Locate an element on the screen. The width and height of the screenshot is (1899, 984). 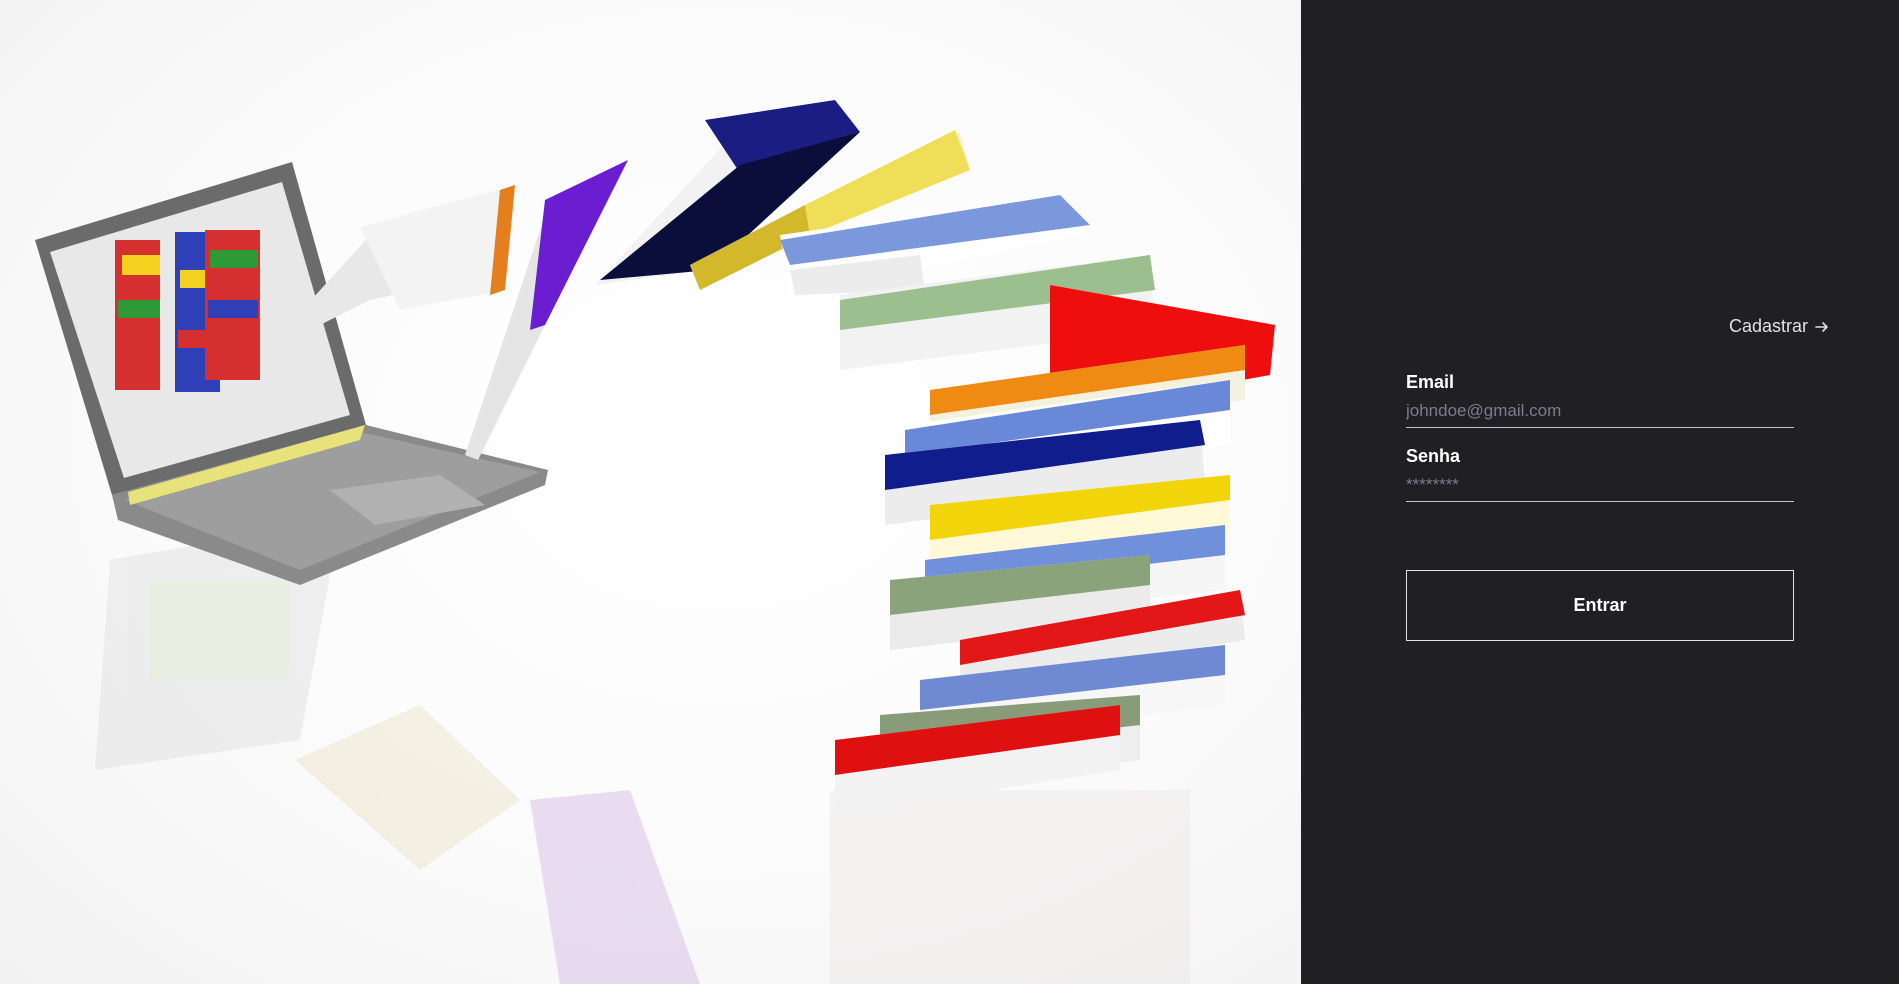
signup-link: Cadastrar is located at coordinates (1779, 326).